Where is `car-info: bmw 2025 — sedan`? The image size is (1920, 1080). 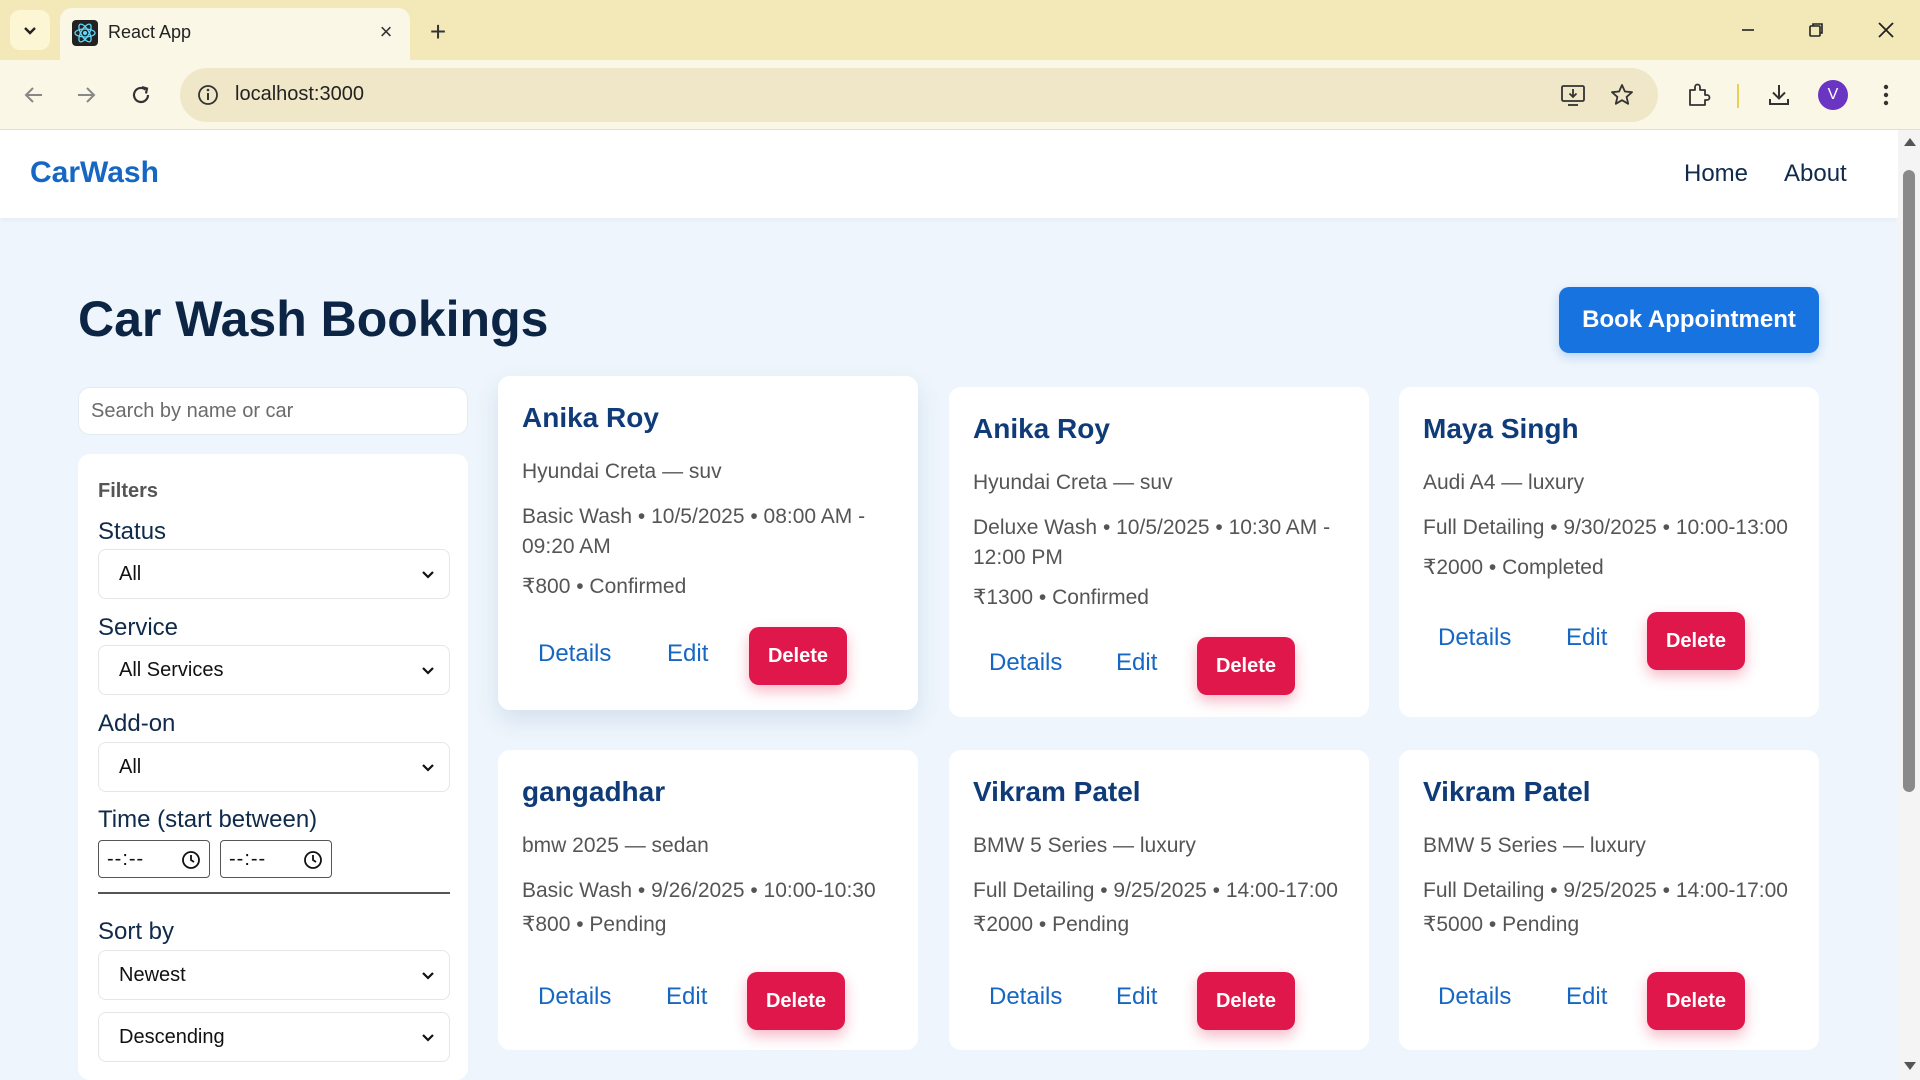
car-info: bmw 2025 — sedan is located at coordinates (615, 845).